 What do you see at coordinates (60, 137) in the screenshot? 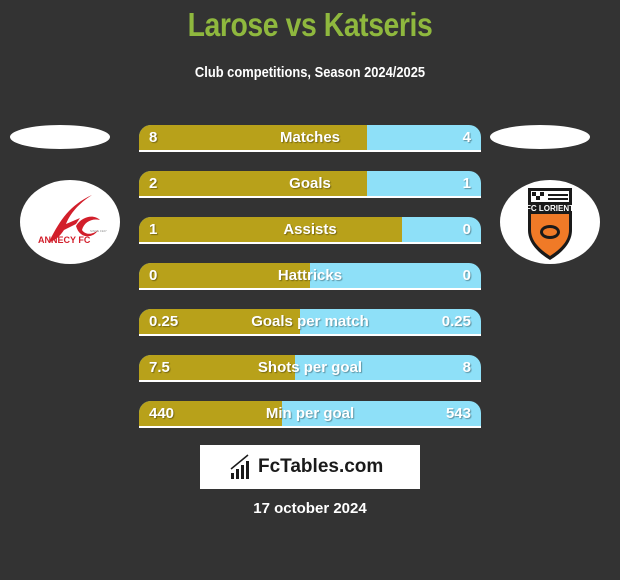
I see `left-player-oval` at bounding box center [60, 137].